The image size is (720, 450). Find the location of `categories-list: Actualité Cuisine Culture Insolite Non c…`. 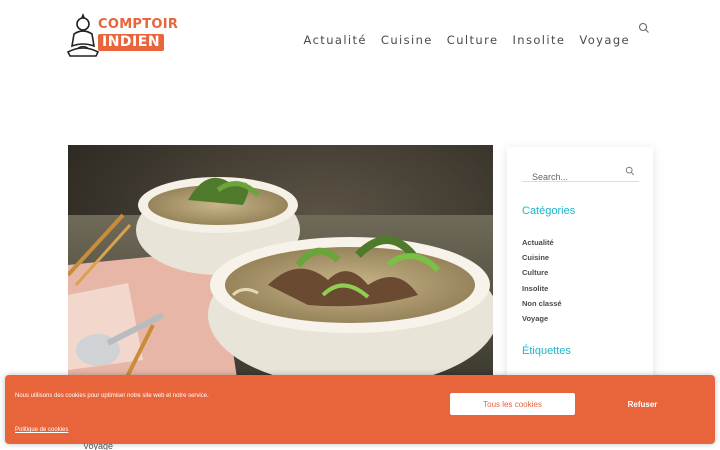

categories-list: Actualité Cuisine Culture Insolite Non c… is located at coordinates (542, 280).